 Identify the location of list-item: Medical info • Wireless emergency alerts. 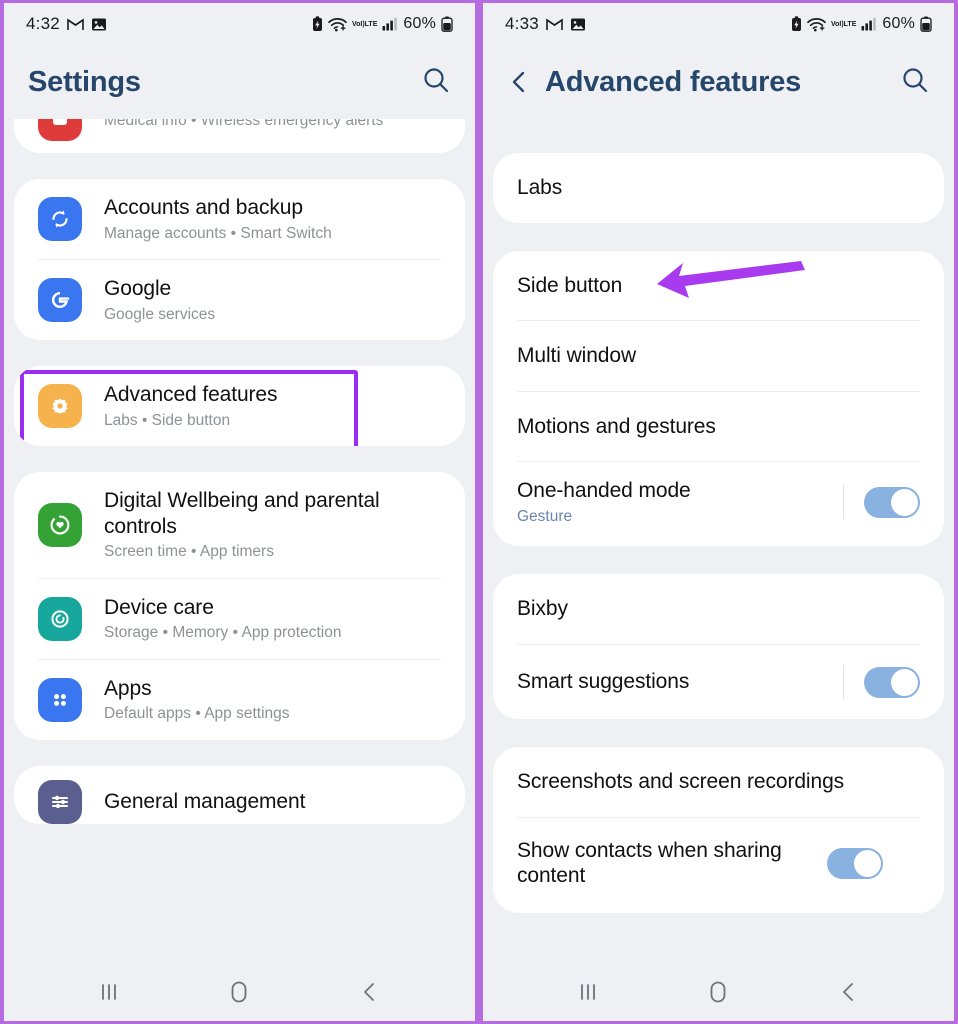
(239, 136).